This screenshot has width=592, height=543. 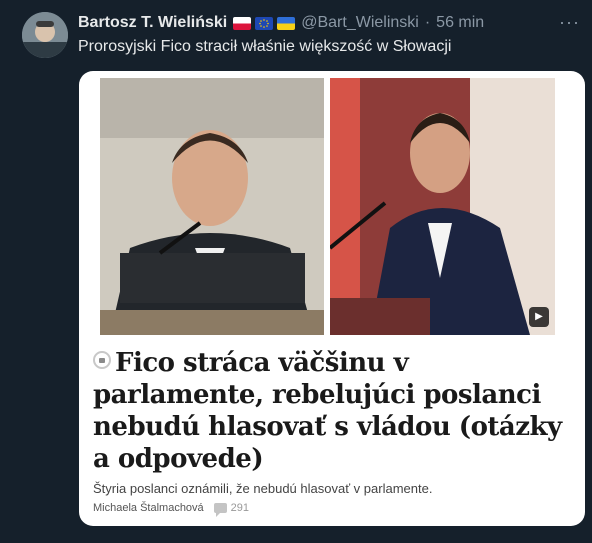 I want to click on tweet-time: 56 min, so click(x=460, y=23).